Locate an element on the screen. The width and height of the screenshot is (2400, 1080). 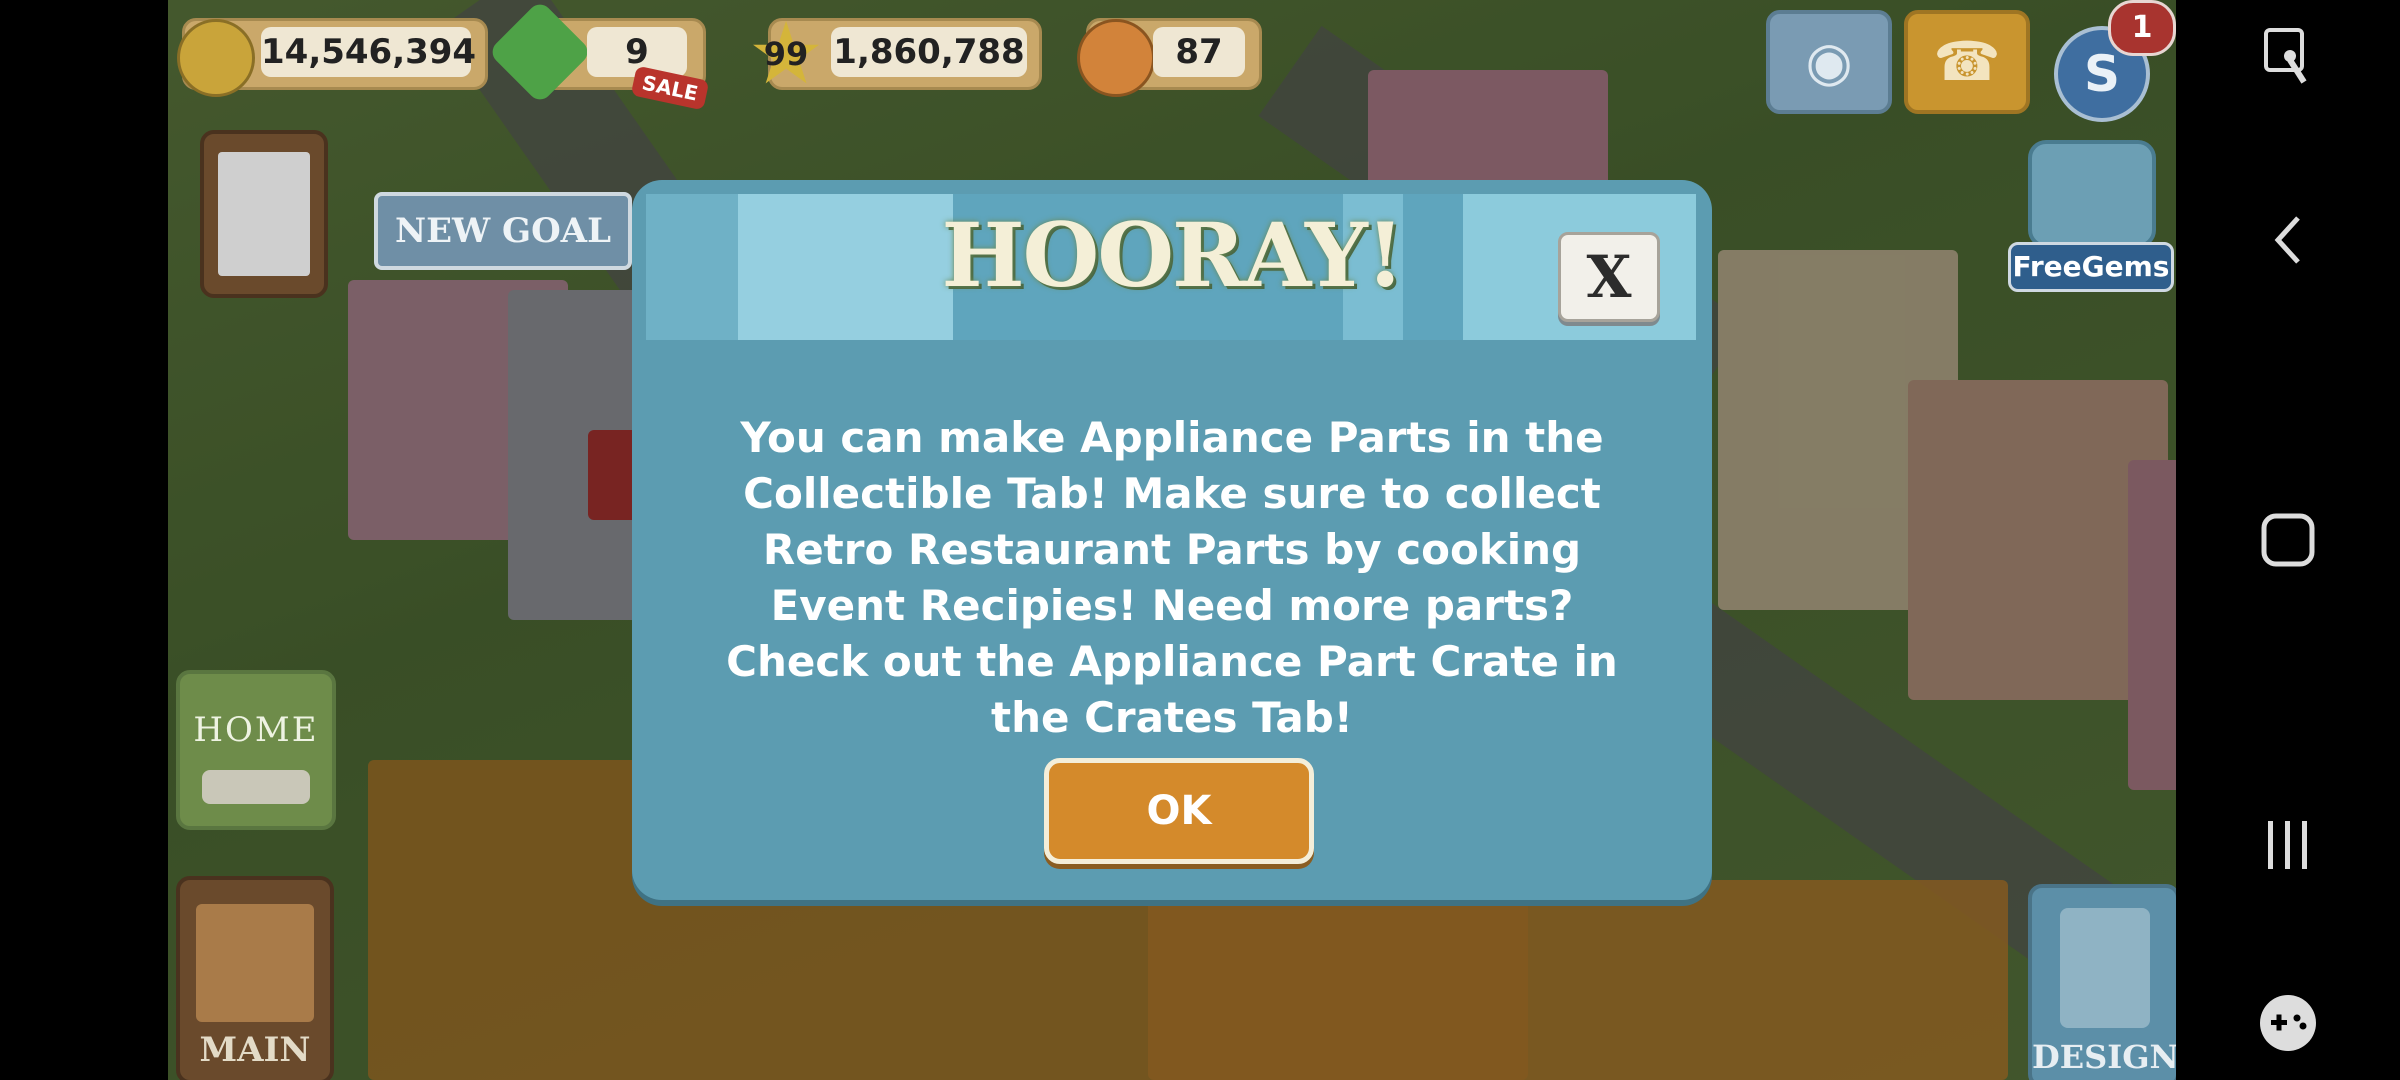
design-button: DESIGN is located at coordinates (2102, 982).